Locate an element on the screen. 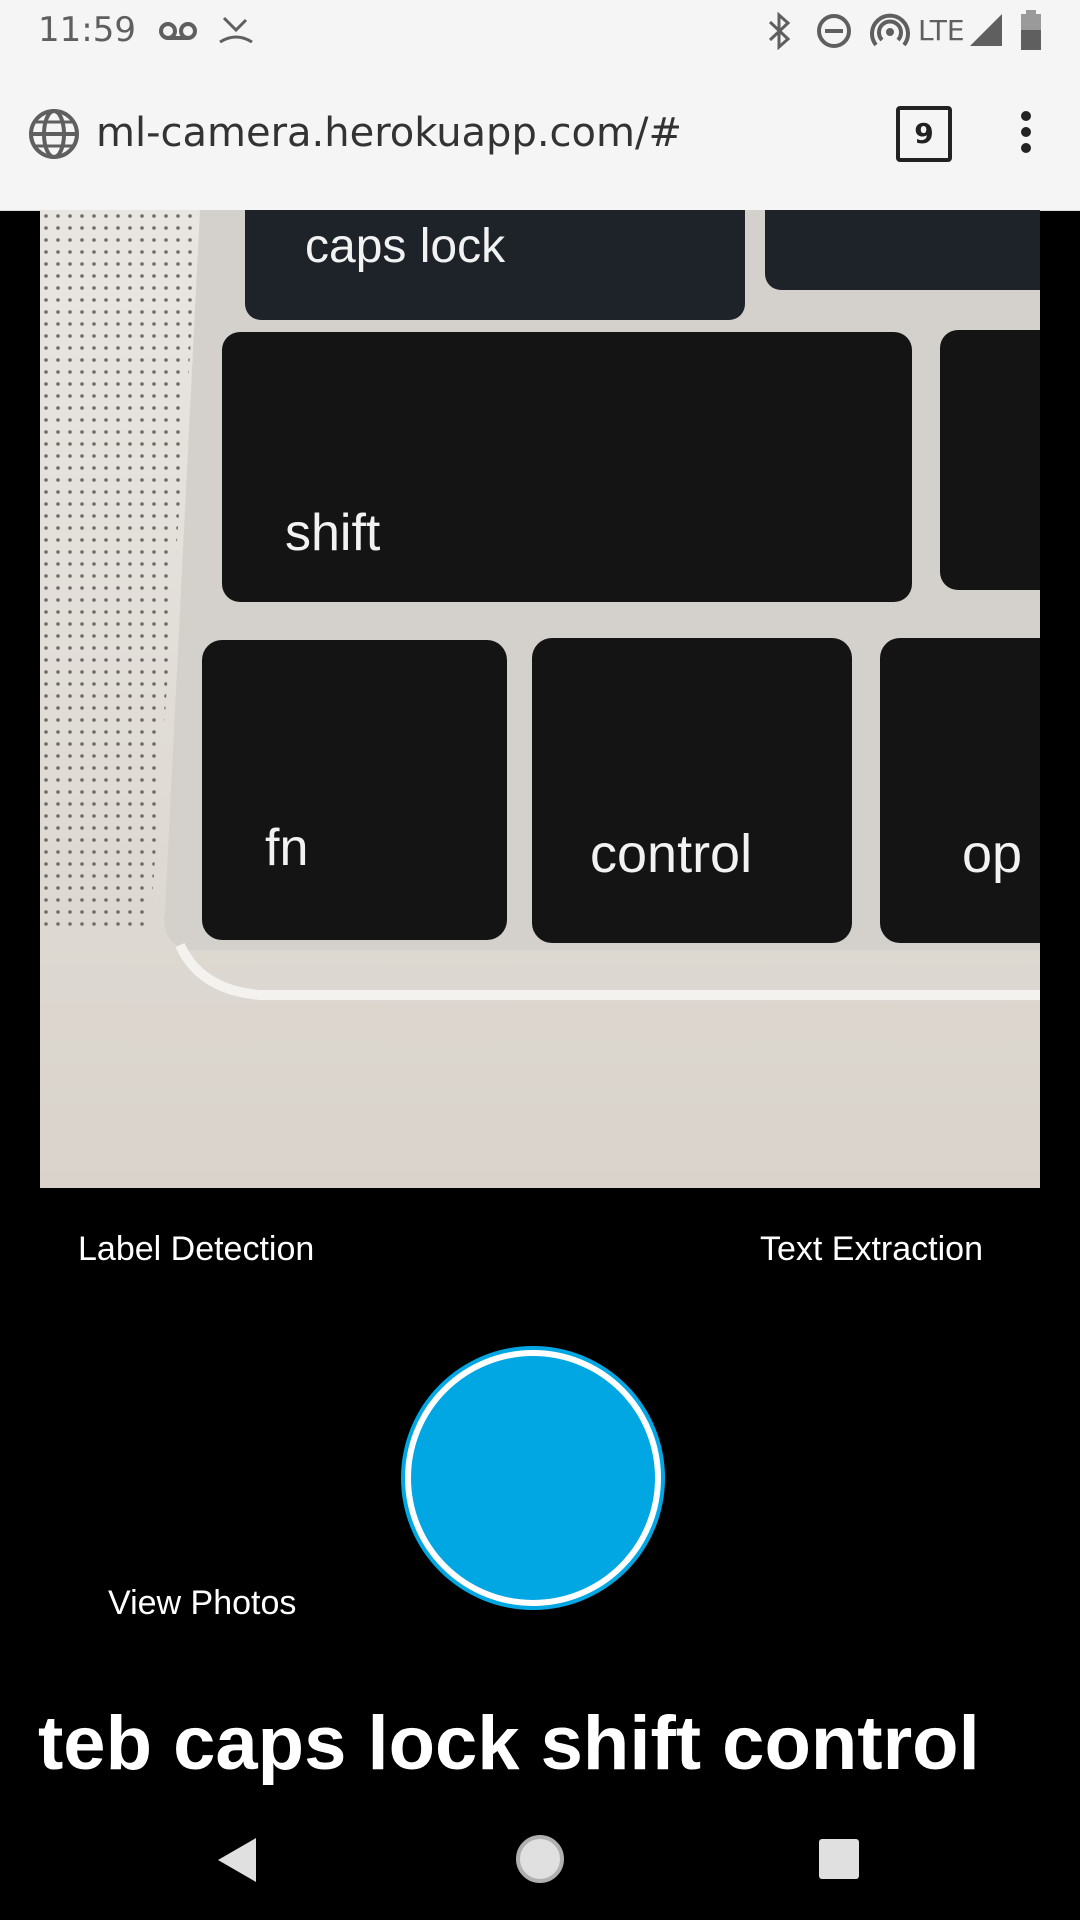  tab-switcher-button: 9 is located at coordinates (924, 134).